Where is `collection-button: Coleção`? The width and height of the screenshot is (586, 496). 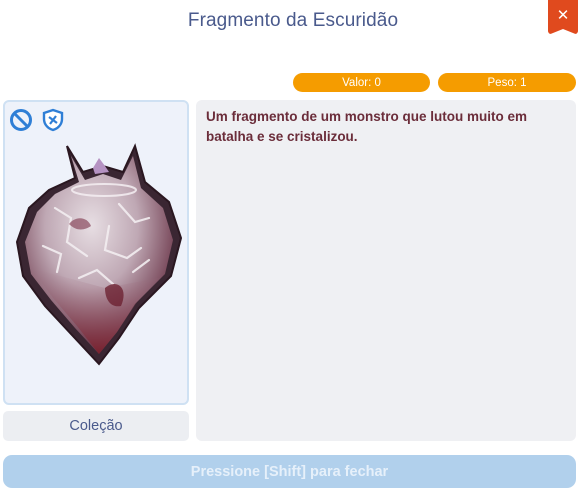
collection-button: Coleção is located at coordinates (96, 426).